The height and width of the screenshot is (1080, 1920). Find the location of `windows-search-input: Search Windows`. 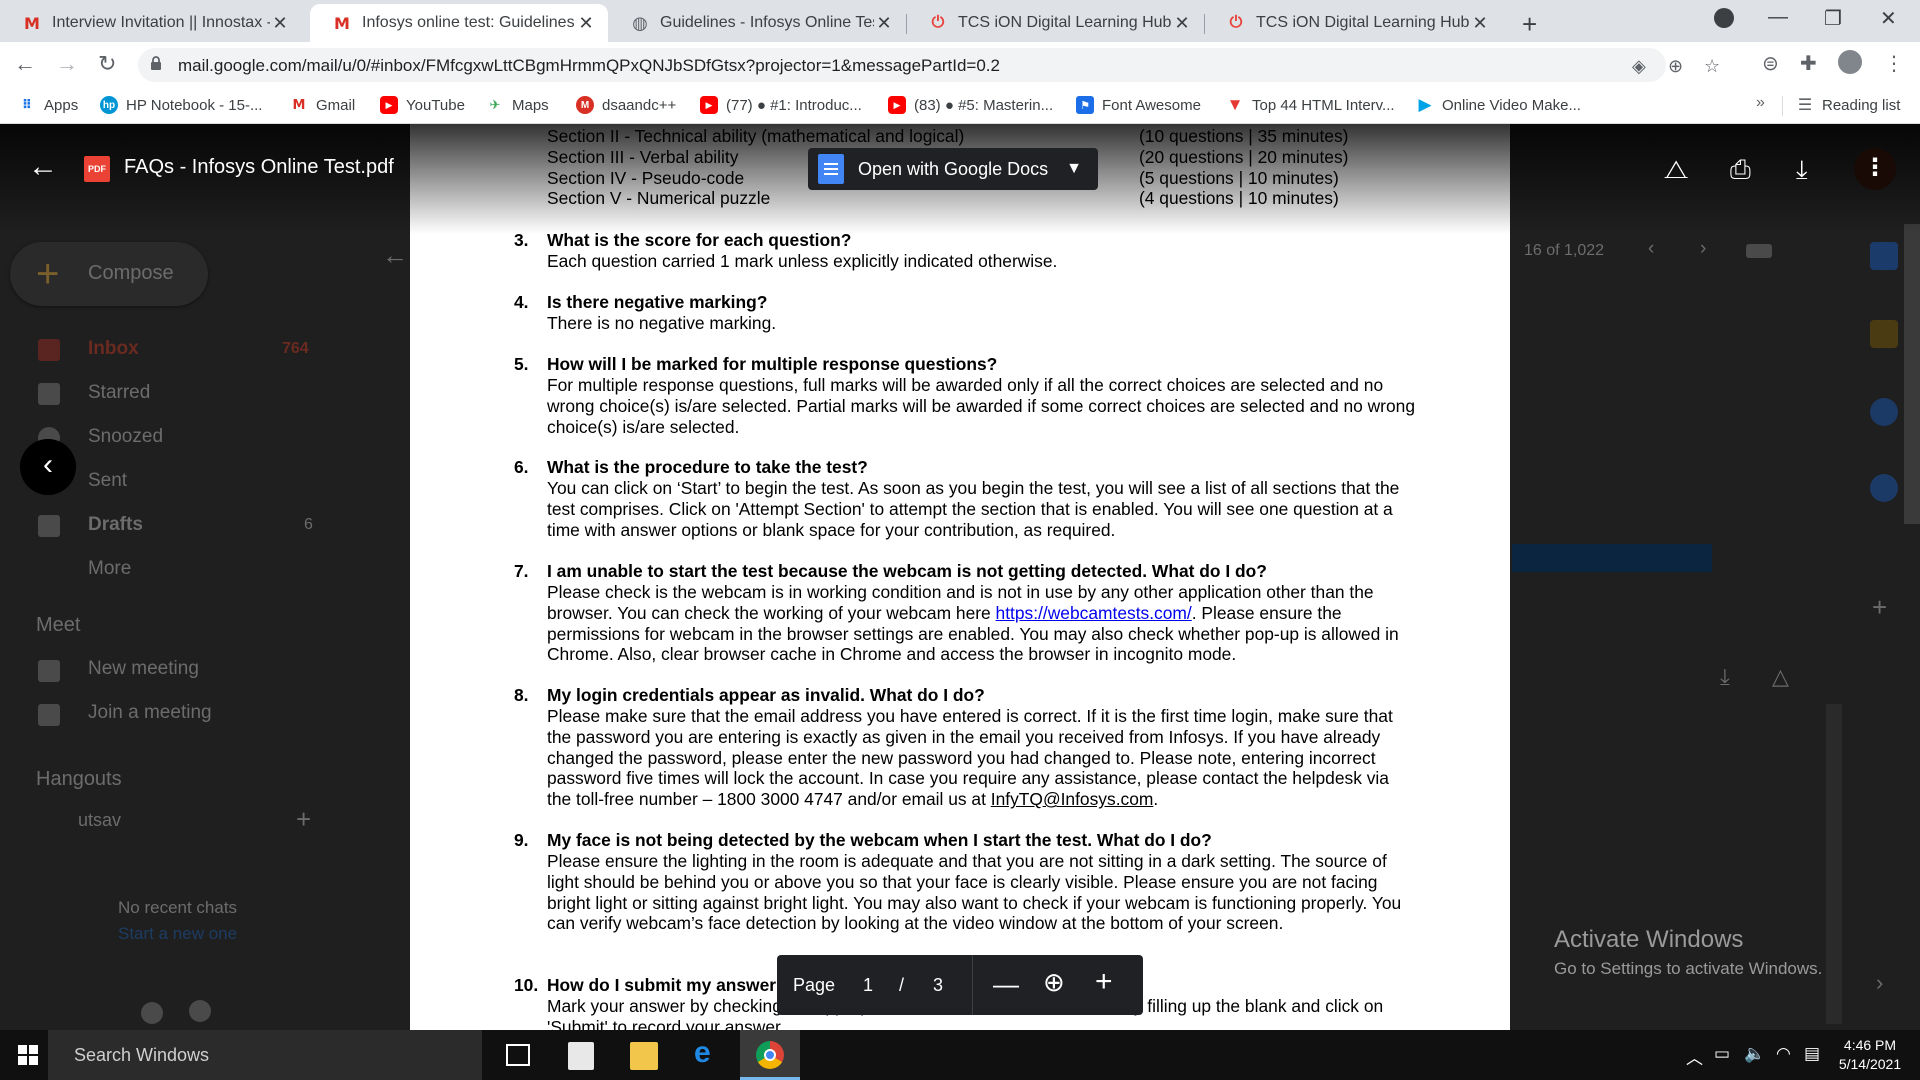

windows-search-input: Search Windows is located at coordinates (265, 1055).